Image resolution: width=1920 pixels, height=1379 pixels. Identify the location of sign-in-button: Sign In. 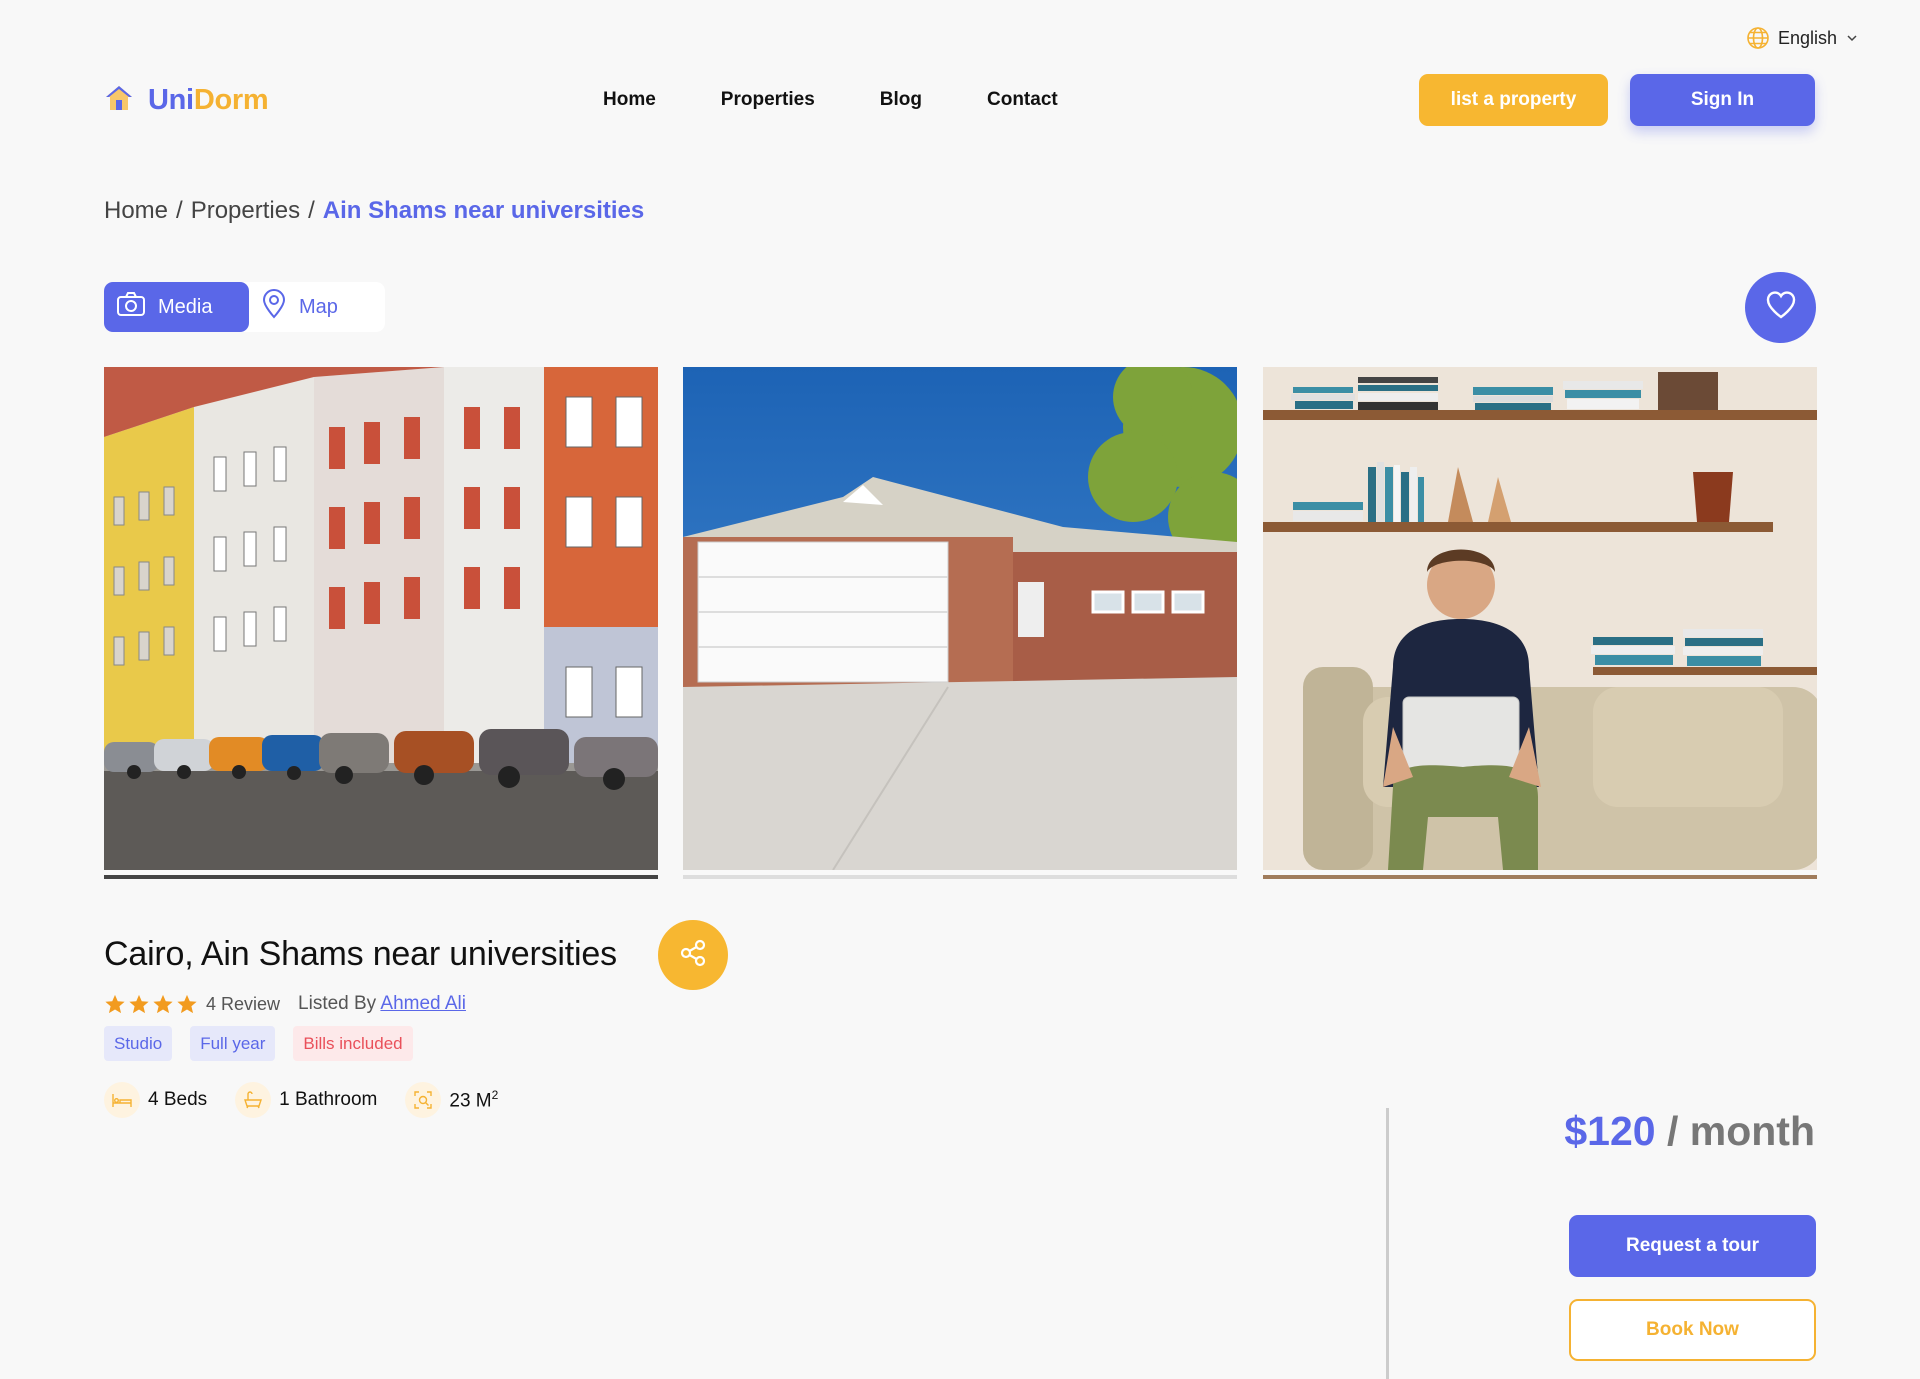
(1722, 100).